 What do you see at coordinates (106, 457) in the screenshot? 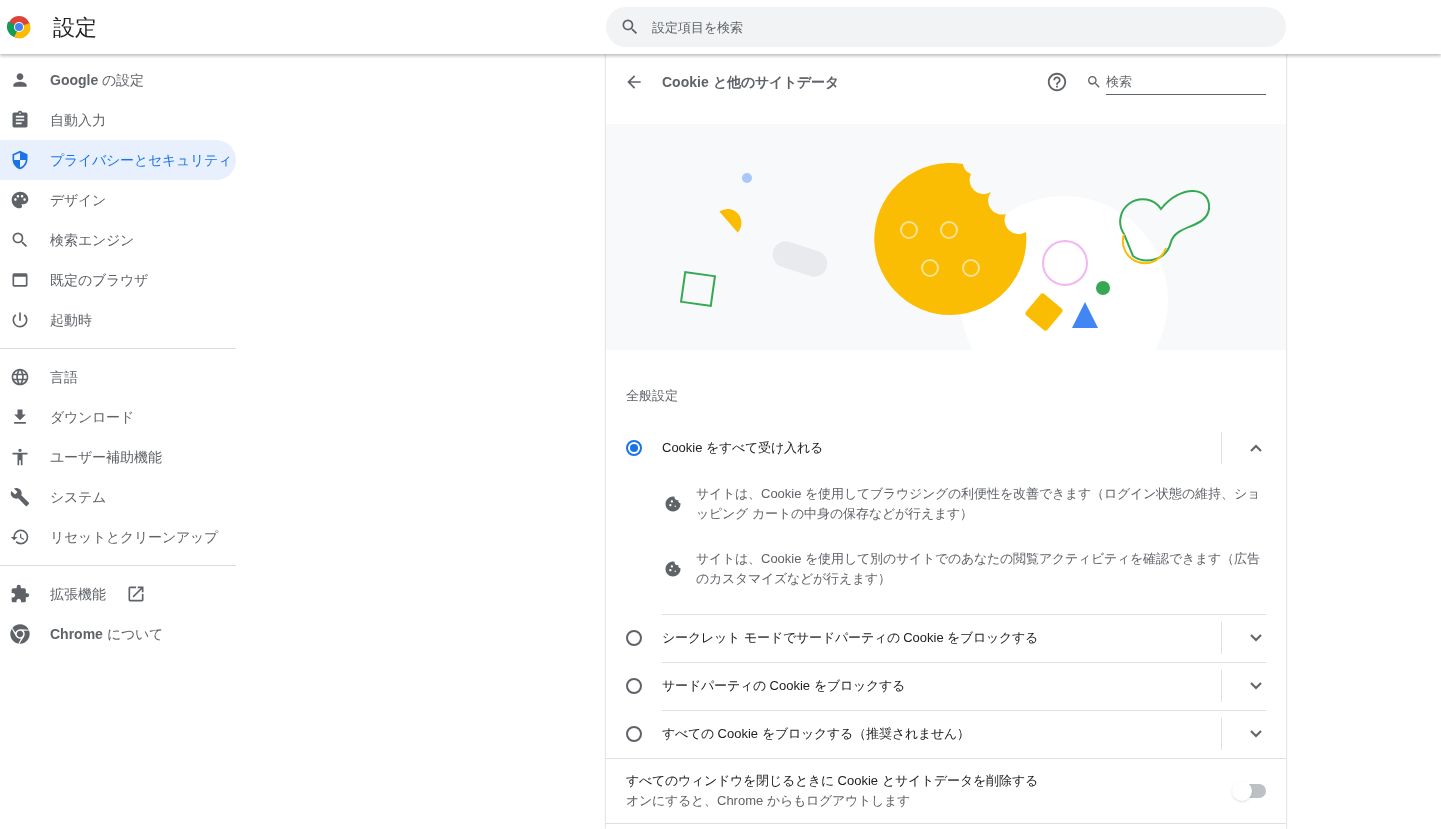
I see `sidebar-item-label: ユーザー補助機能` at bounding box center [106, 457].